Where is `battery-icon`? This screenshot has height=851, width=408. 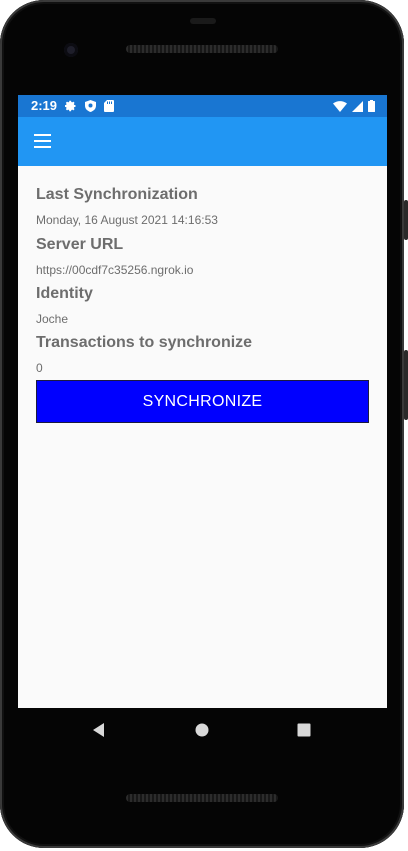
battery-icon is located at coordinates (371, 106).